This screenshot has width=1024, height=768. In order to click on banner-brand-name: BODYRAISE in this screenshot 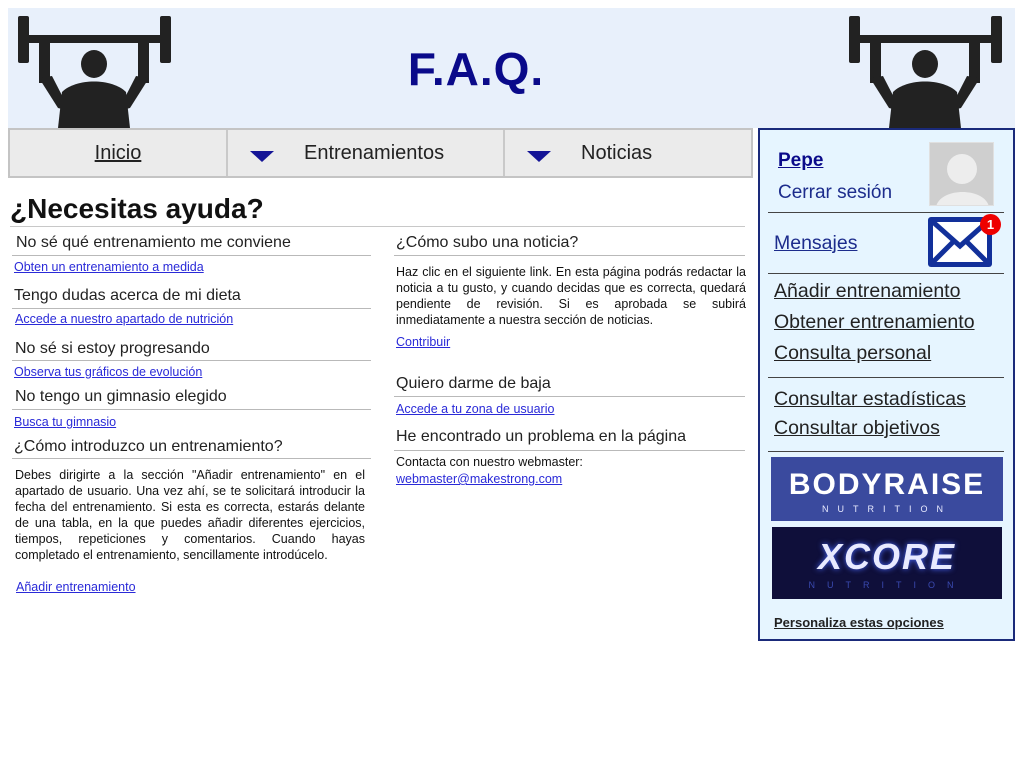, I will do `click(887, 484)`.